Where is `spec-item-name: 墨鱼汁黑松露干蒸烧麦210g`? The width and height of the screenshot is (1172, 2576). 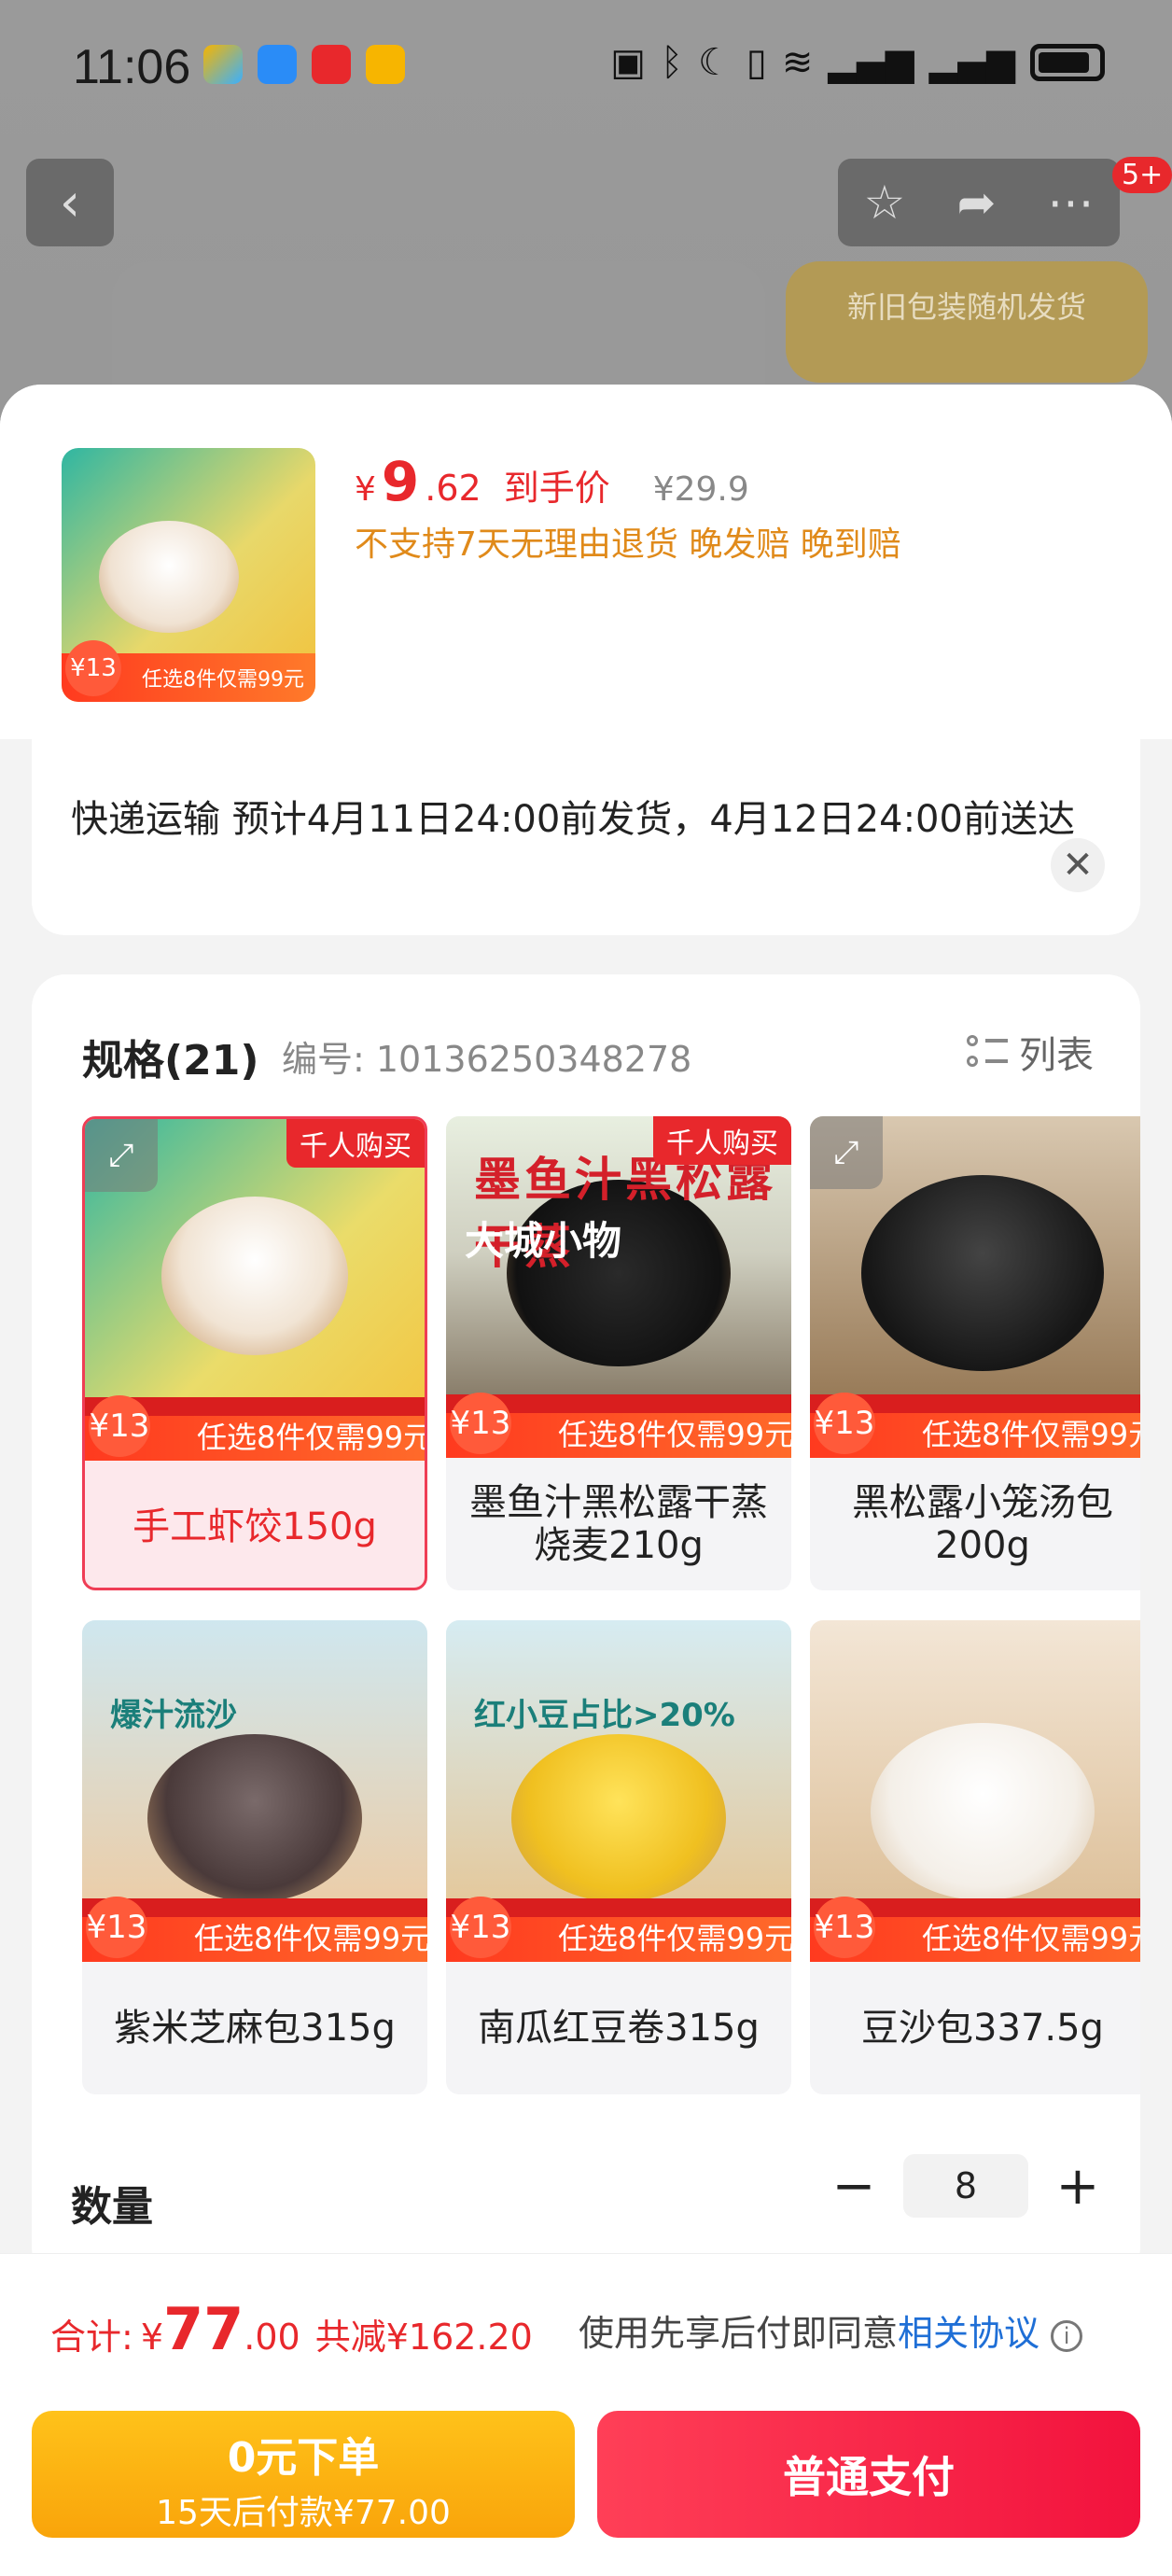 spec-item-name: 墨鱼汁黑松露干蒸烧麦210g is located at coordinates (618, 1524).